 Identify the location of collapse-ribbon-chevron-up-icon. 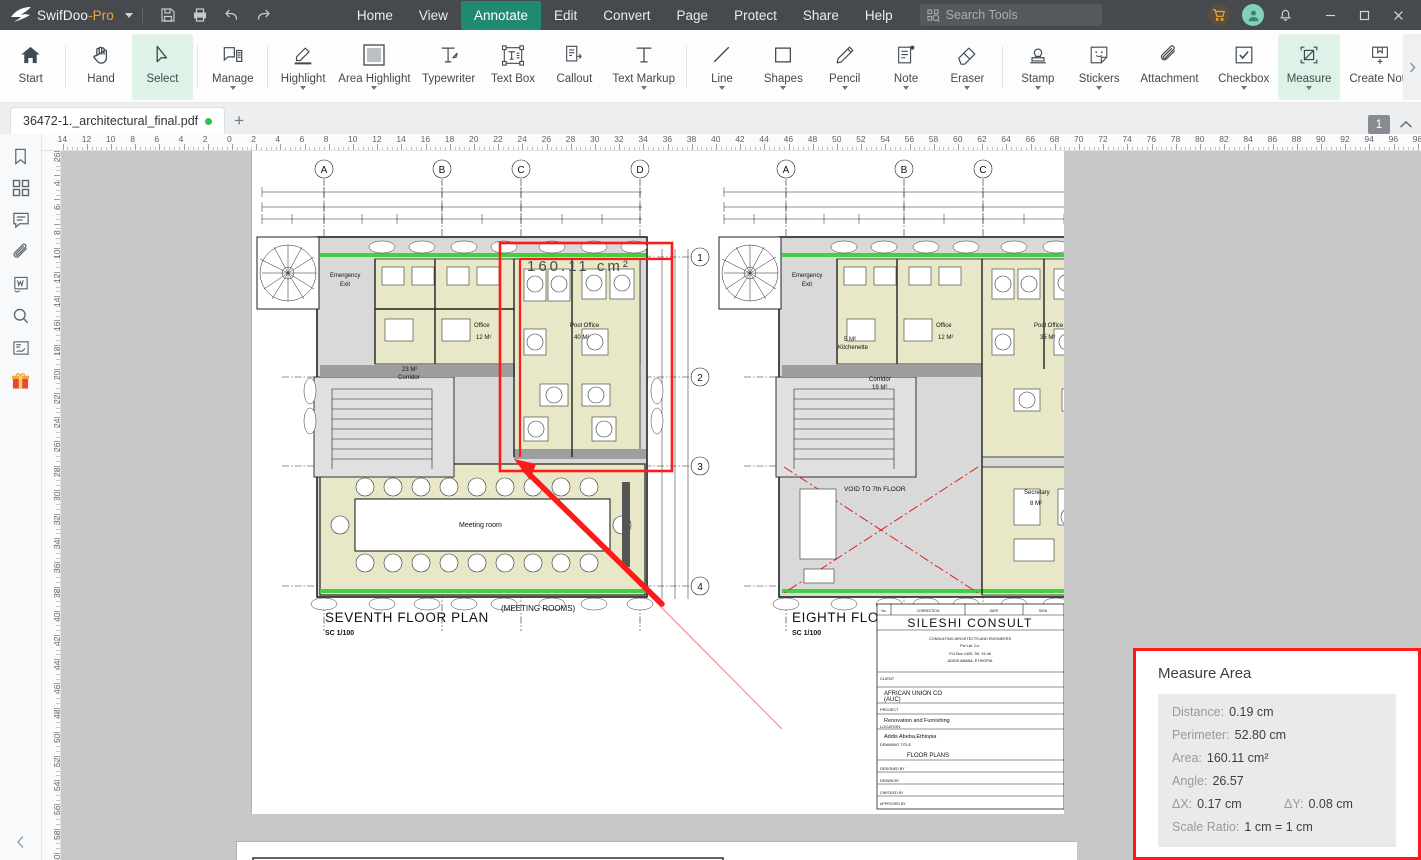
(1406, 125).